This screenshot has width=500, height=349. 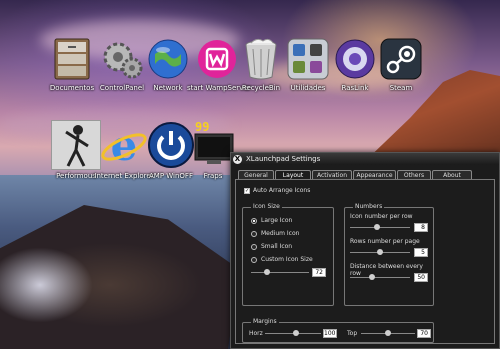 I want to click on radio-custom-icon-size: Custom Icon Size, so click(x=282, y=259).